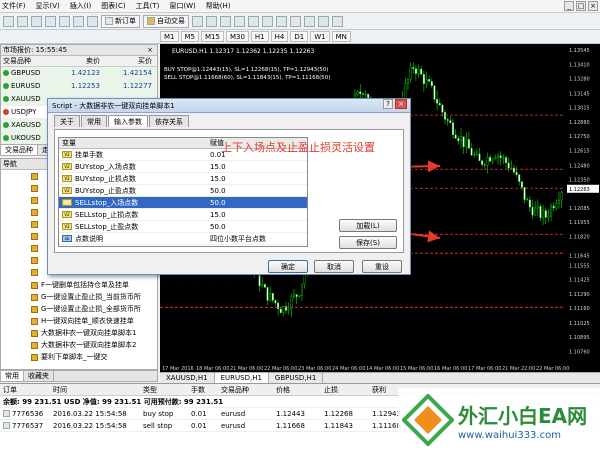 The width and height of the screenshot is (600, 451). Describe the element at coordinates (107, 226) in the screenshot. I see `param-name: SELLstop_止盈点数` at that location.